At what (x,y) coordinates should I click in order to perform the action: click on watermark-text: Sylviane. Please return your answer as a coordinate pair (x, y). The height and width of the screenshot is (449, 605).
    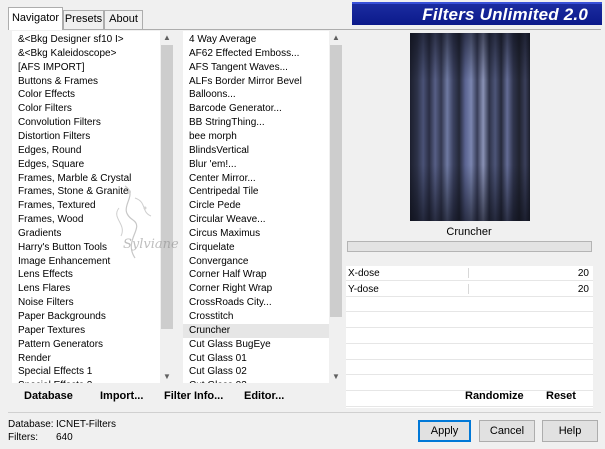
    Looking at the image, I should click on (151, 244).